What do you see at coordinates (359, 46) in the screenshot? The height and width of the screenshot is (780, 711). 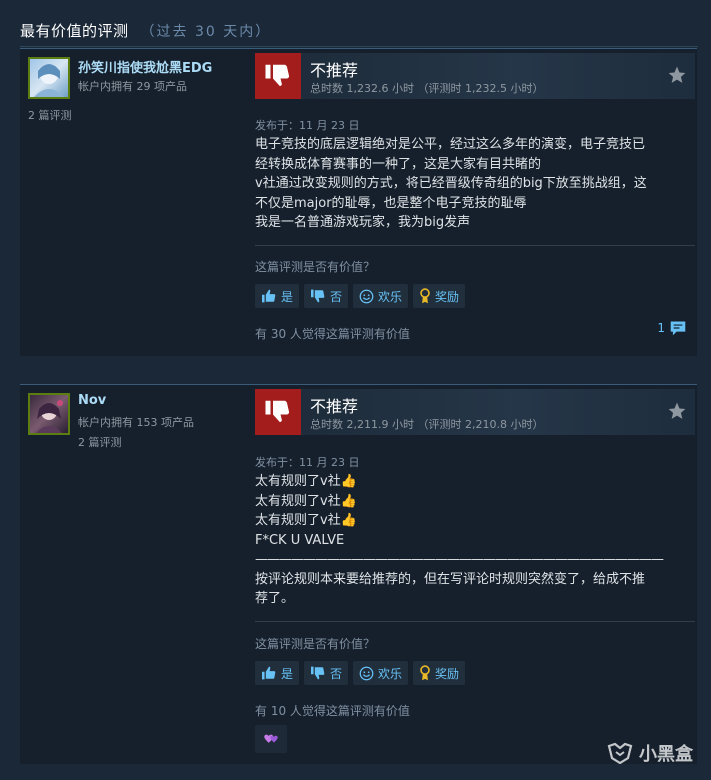 I see `header-divider` at bounding box center [359, 46].